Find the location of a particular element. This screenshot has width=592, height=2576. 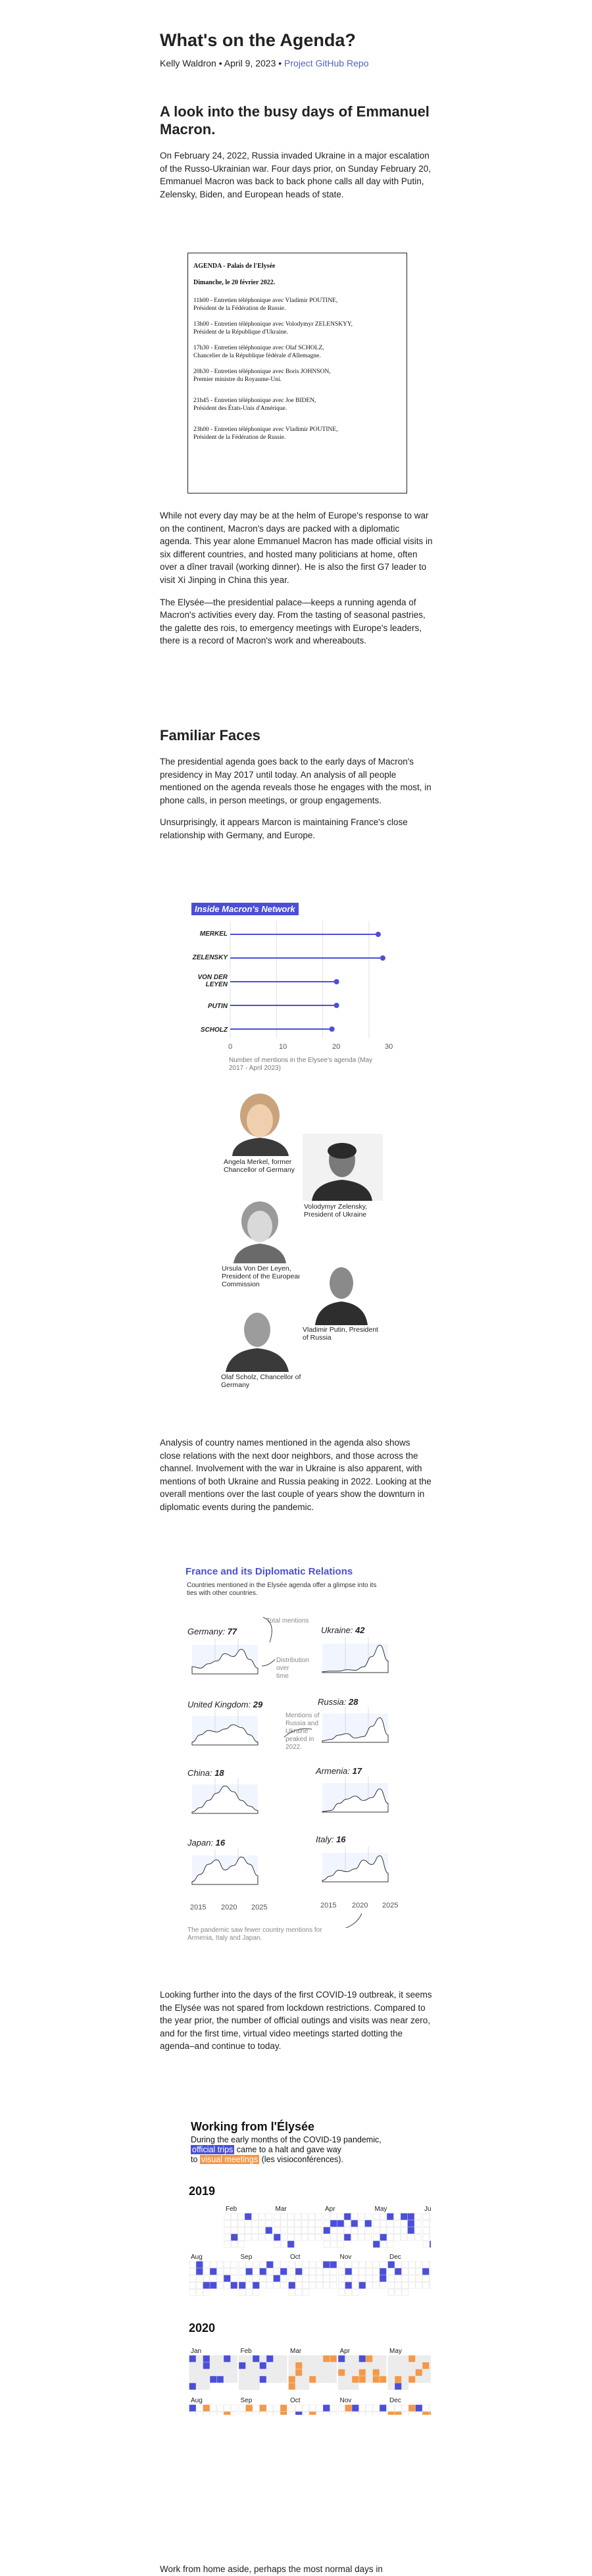

page-title: What's on the Agenda? is located at coordinates (258, 40).